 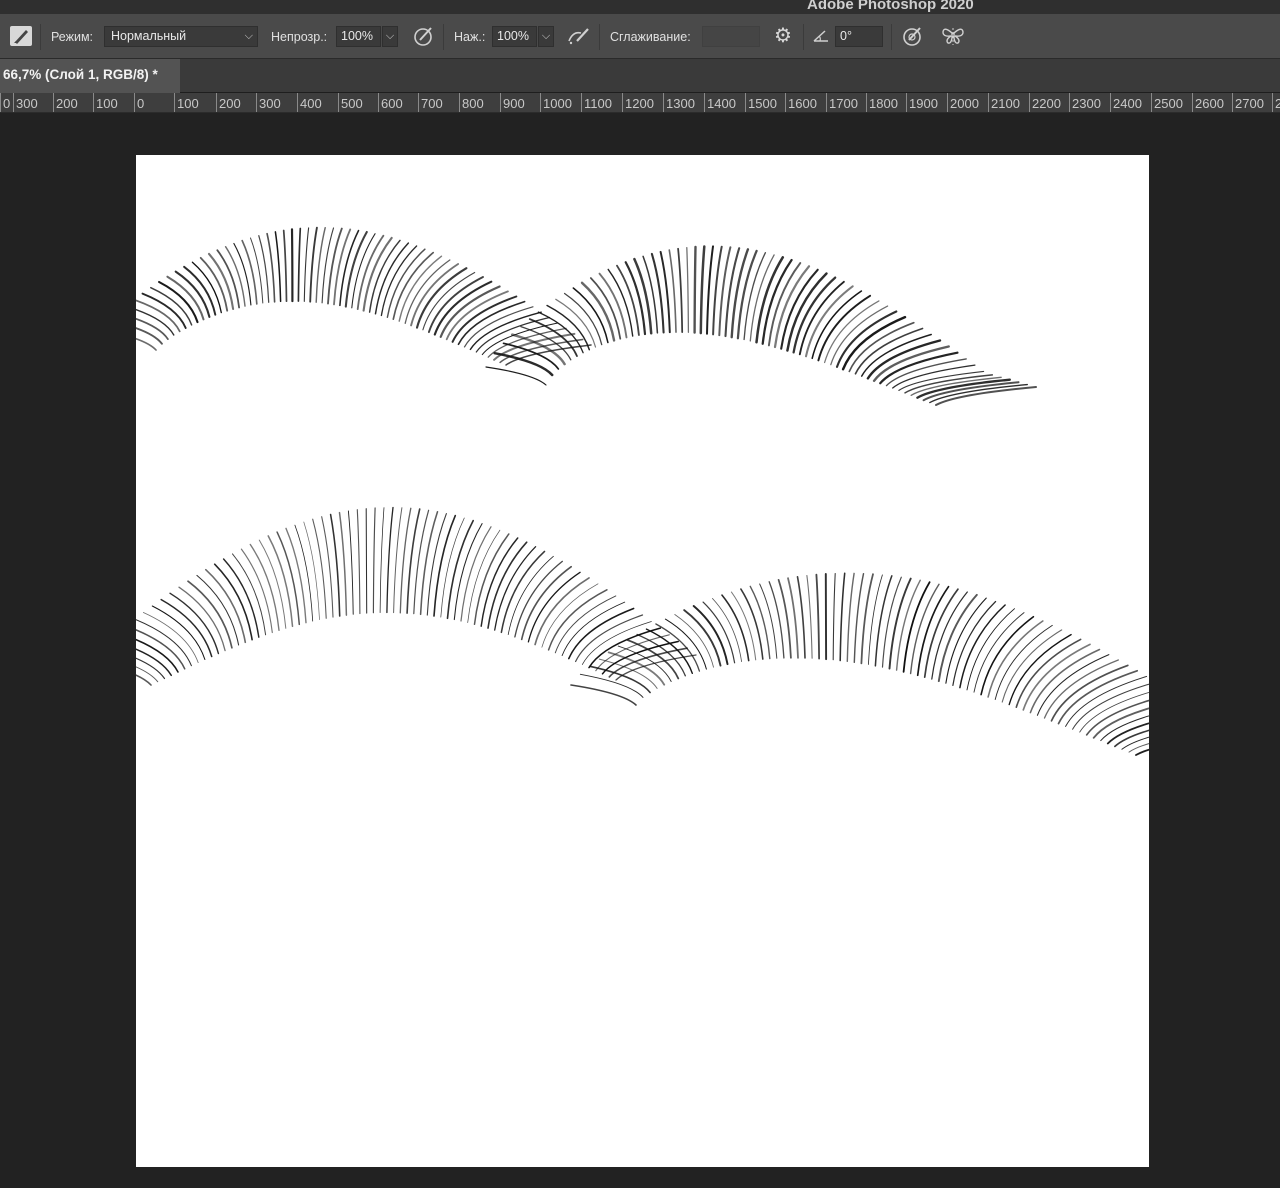 I want to click on opacity-dropdown-chevron-icon: ⌵, so click(x=390, y=36).